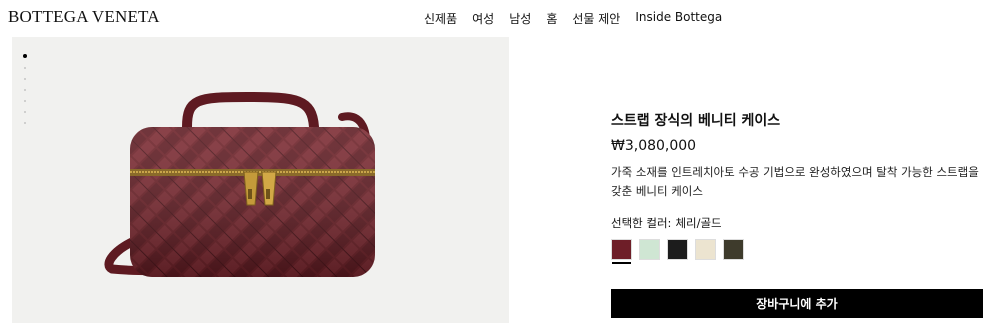  What do you see at coordinates (678, 18) in the screenshot?
I see `nav-item-inside-bottega: Inside Bottega` at bounding box center [678, 18].